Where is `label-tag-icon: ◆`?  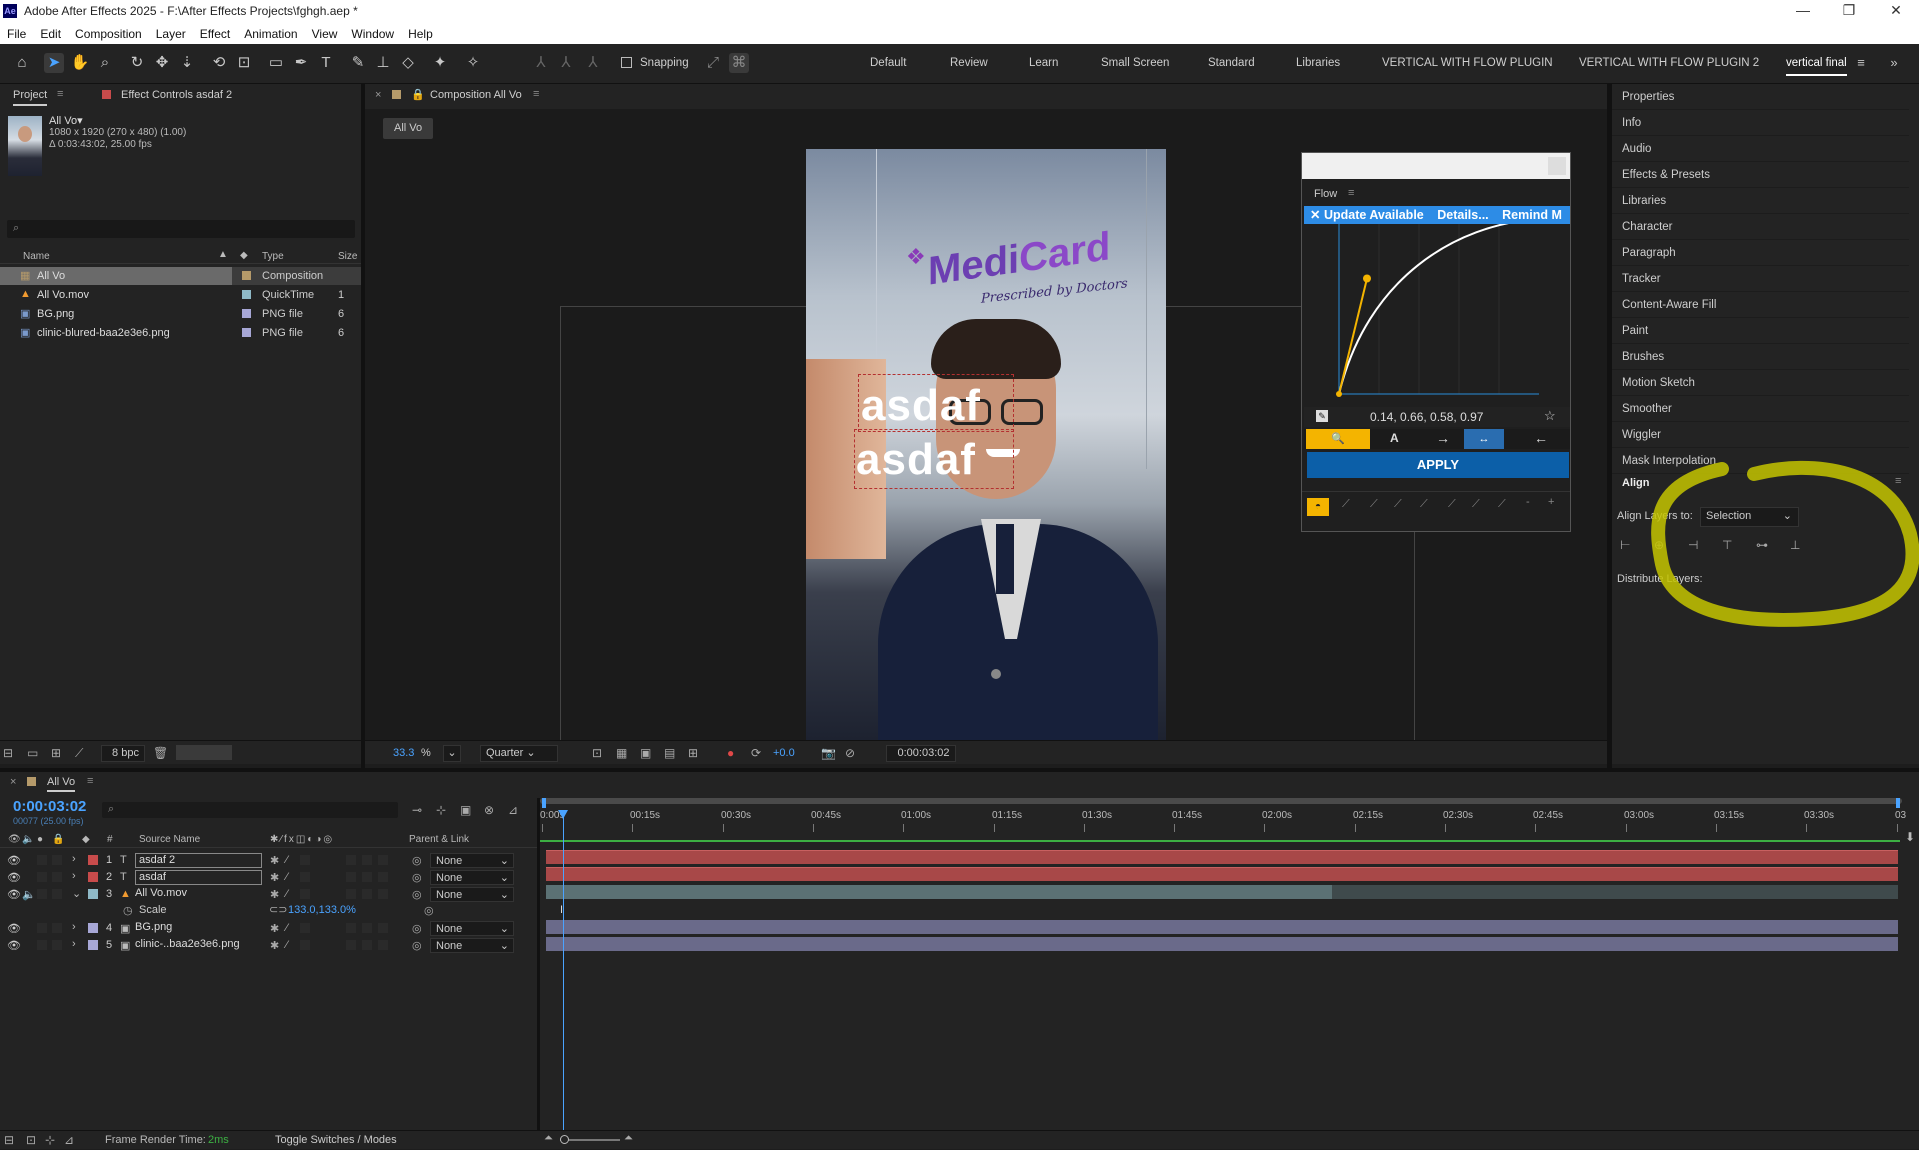 label-tag-icon: ◆ is located at coordinates (244, 255).